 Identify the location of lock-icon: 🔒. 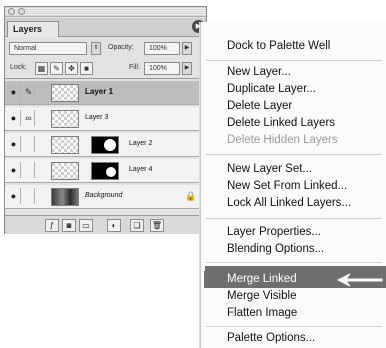
(191, 196).